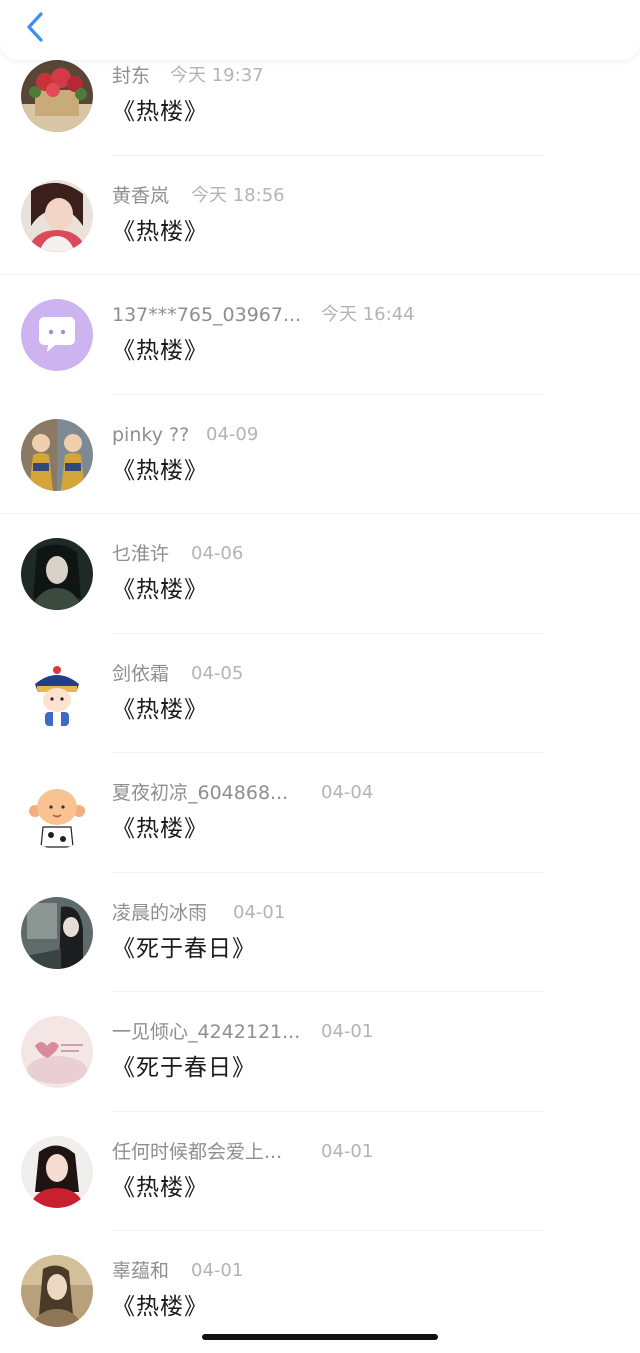 Image resolution: width=640 pixels, height=1353 pixels. I want to click on list-item: 一见倾心_4242121... 04-01 《死于春日》, so click(320, 1052).